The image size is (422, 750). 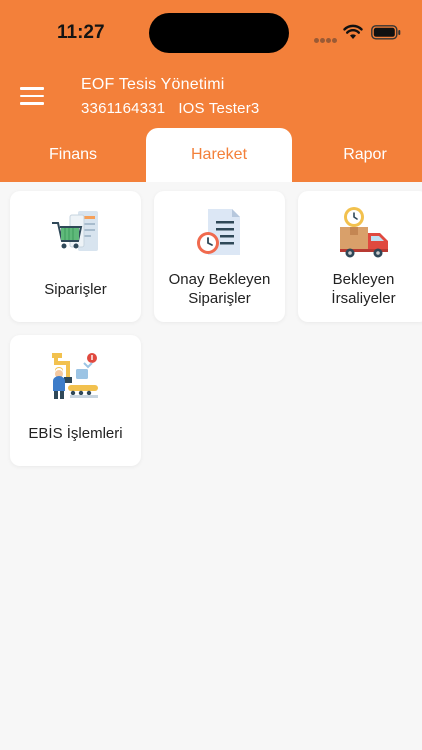 What do you see at coordinates (219, 33) in the screenshot?
I see `dynamic-island` at bounding box center [219, 33].